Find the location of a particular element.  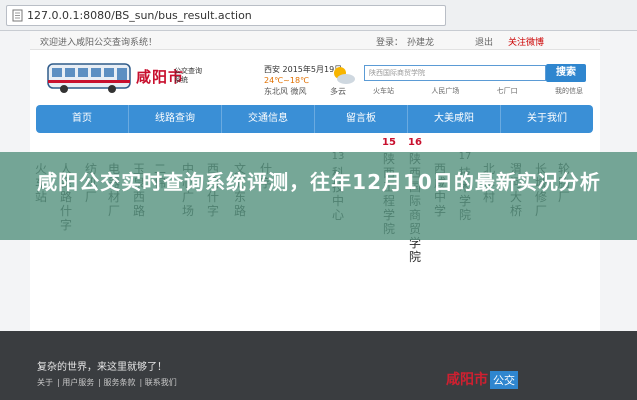

browser-address-bar: 127.0.0.1:8080/BS_sun/bus_result.action is located at coordinates (318, 15).